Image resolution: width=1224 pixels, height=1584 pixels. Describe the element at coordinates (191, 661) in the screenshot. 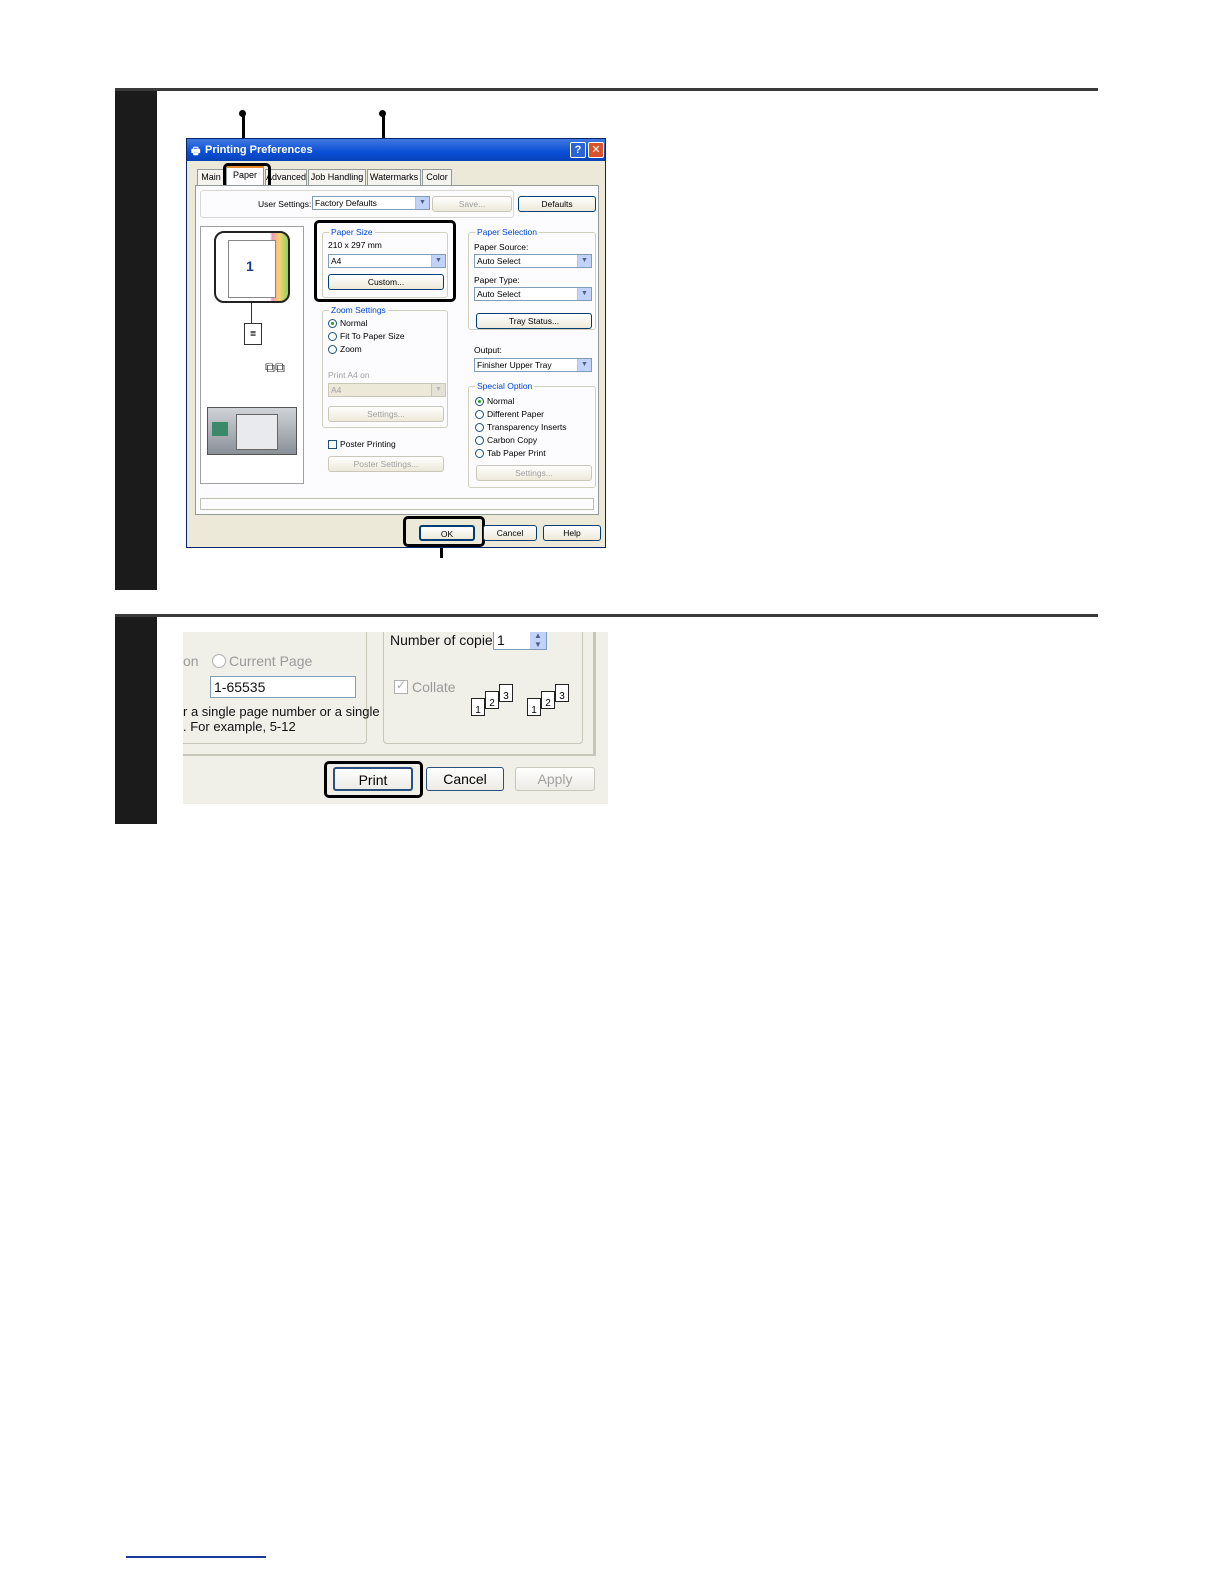

I see `page-range-partial-label: on` at that location.